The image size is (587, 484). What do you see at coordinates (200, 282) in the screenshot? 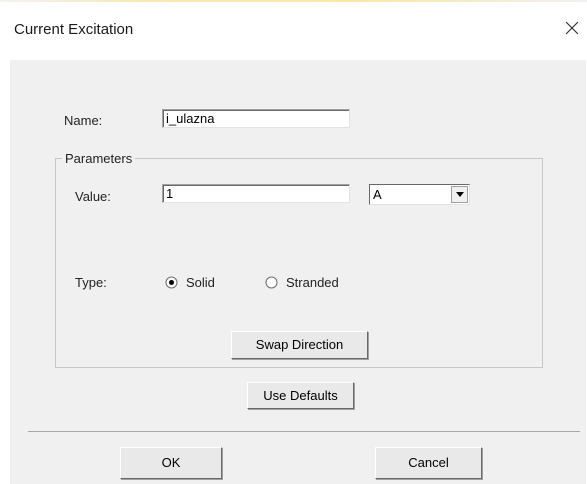
I see `radio-solid-label: Solid` at bounding box center [200, 282].